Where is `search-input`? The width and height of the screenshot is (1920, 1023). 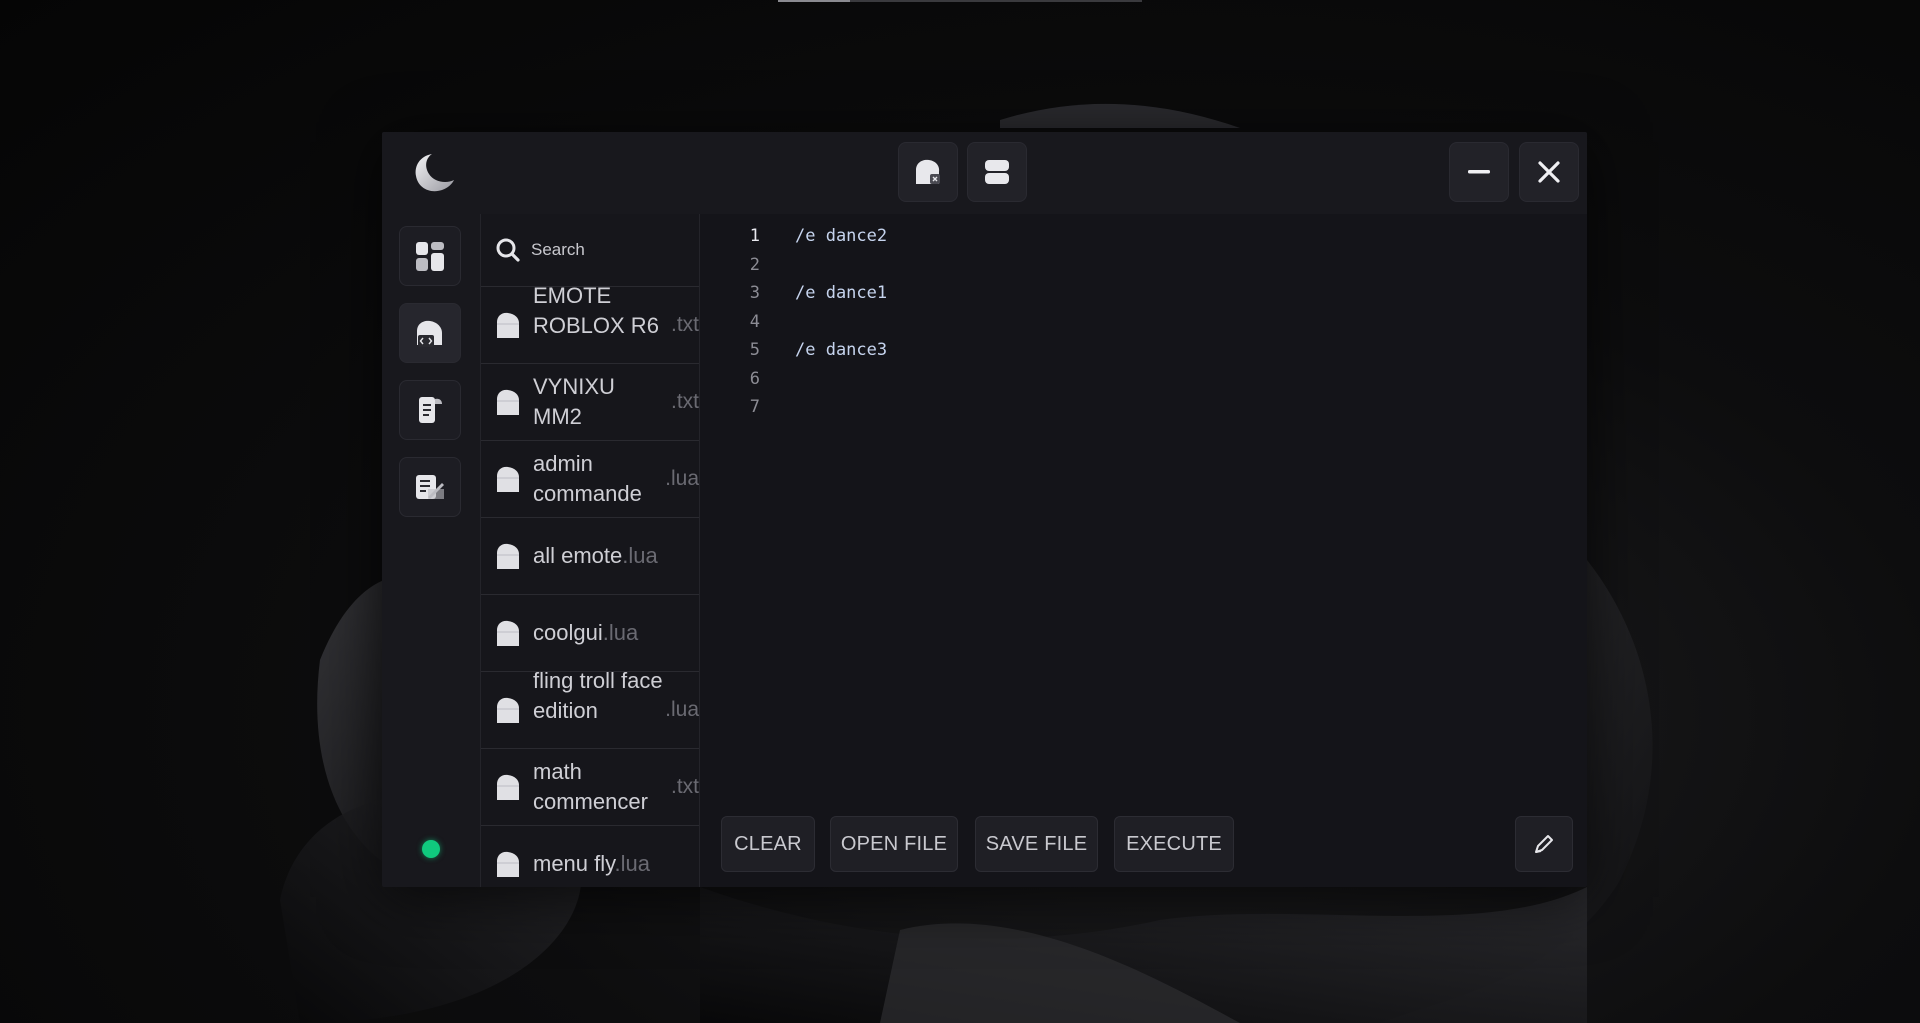 search-input is located at coordinates (606, 250).